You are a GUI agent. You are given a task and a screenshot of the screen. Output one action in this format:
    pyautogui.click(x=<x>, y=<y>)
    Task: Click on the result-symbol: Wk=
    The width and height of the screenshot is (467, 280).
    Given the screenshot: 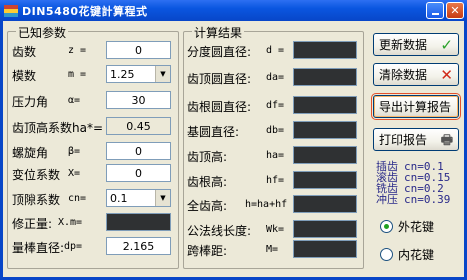 What is the action you would take?
    pyautogui.click(x=275, y=229)
    